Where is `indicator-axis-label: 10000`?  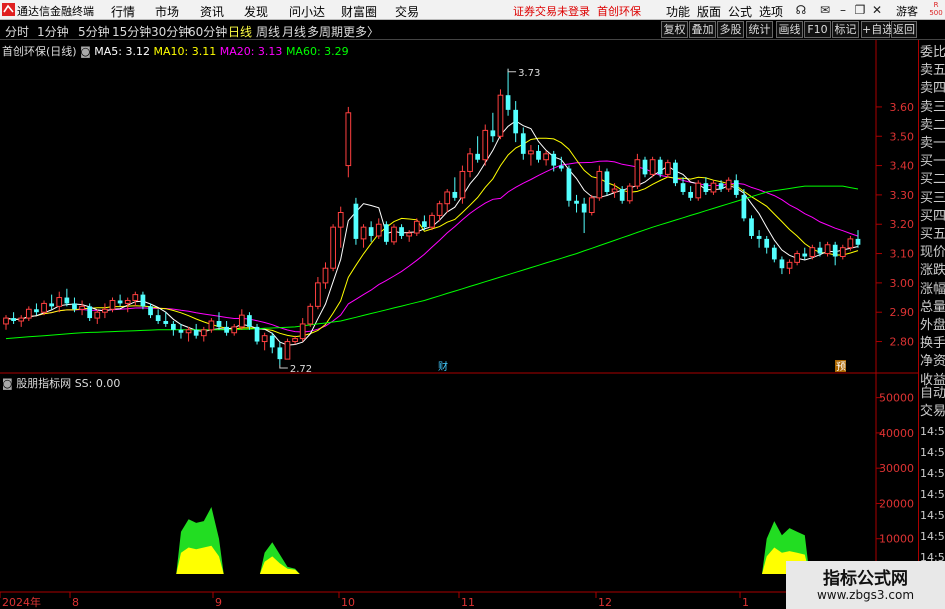 indicator-axis-label: 10000 is located at coordinates (896, 539).